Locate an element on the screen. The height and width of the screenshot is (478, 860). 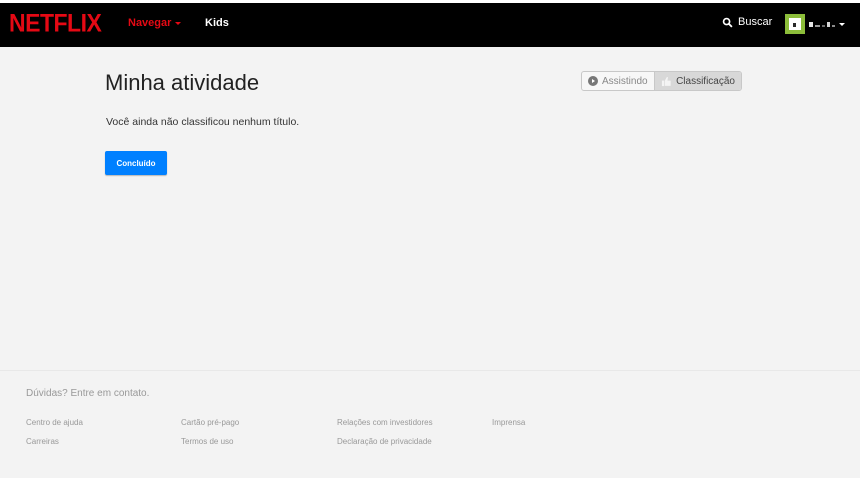
play-icon is located at coordinates (593, 81).